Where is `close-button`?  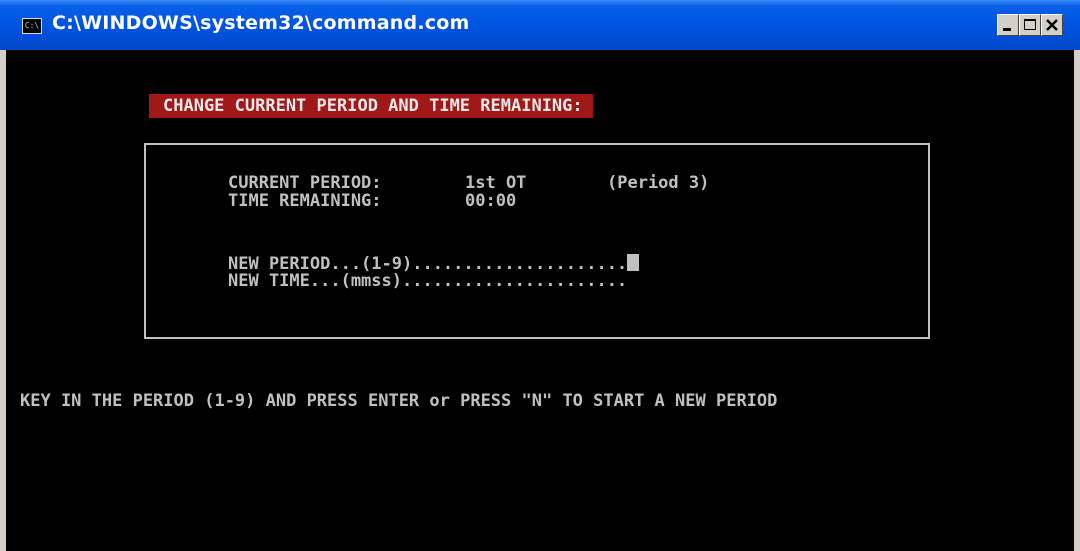 close-button is located at coordinates (1052, 25).